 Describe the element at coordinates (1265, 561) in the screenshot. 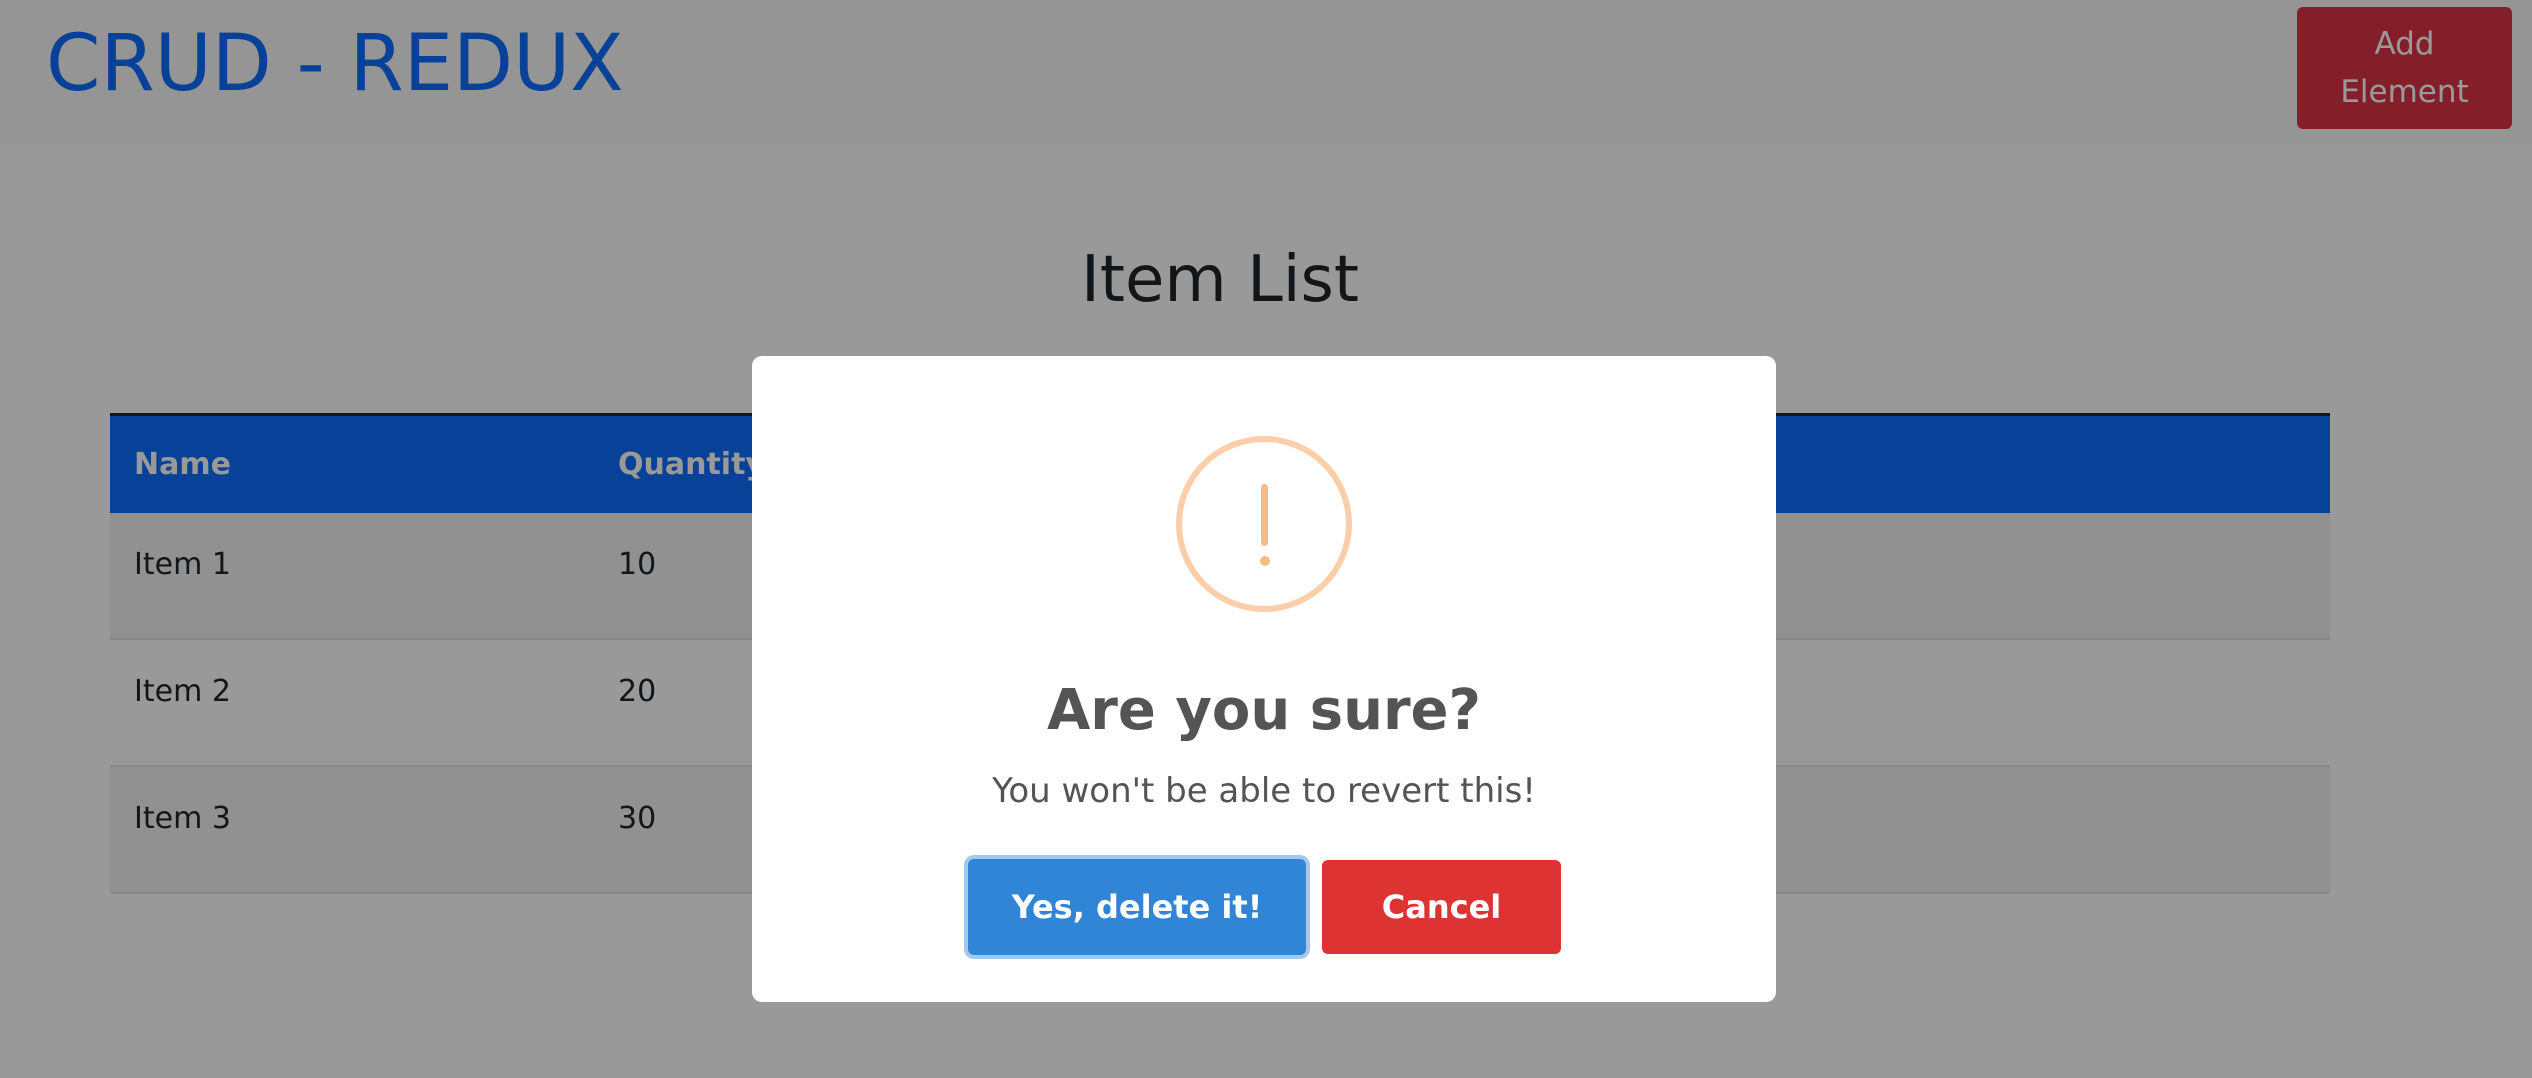

I see `exclamation-dot` at that location.